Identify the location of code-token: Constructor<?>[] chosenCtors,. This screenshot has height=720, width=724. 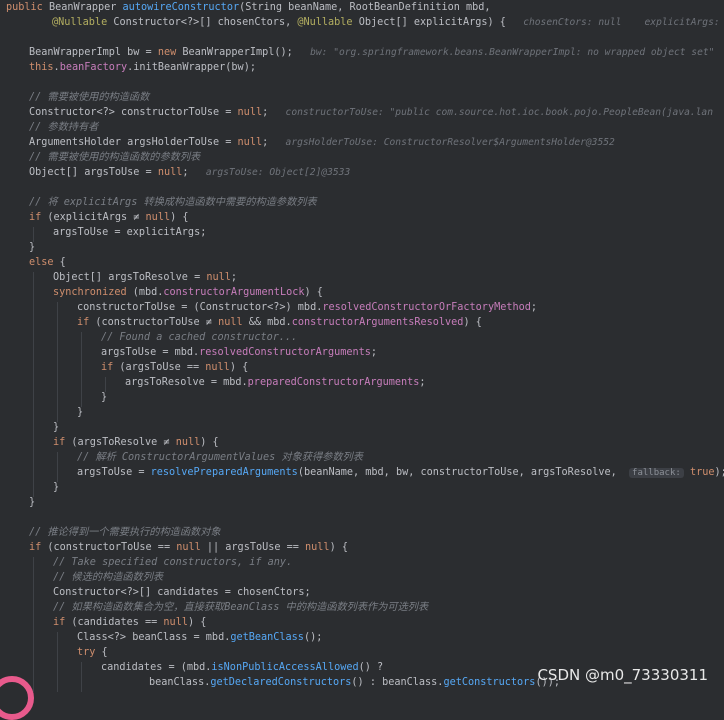
(205, 22).